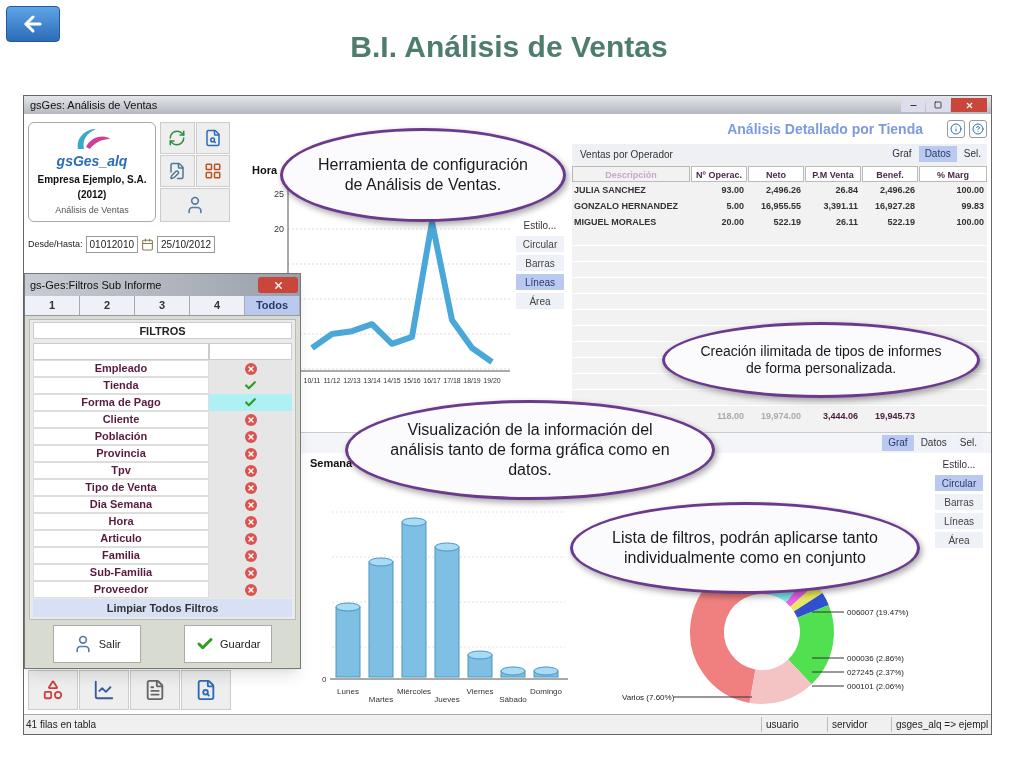 The height and width of the screenshot is (768, 1024). What do you see at coordinates (279, 193) in the screenshot?
I see `axis-tick-label: 25` at bounding box center [279, 193].